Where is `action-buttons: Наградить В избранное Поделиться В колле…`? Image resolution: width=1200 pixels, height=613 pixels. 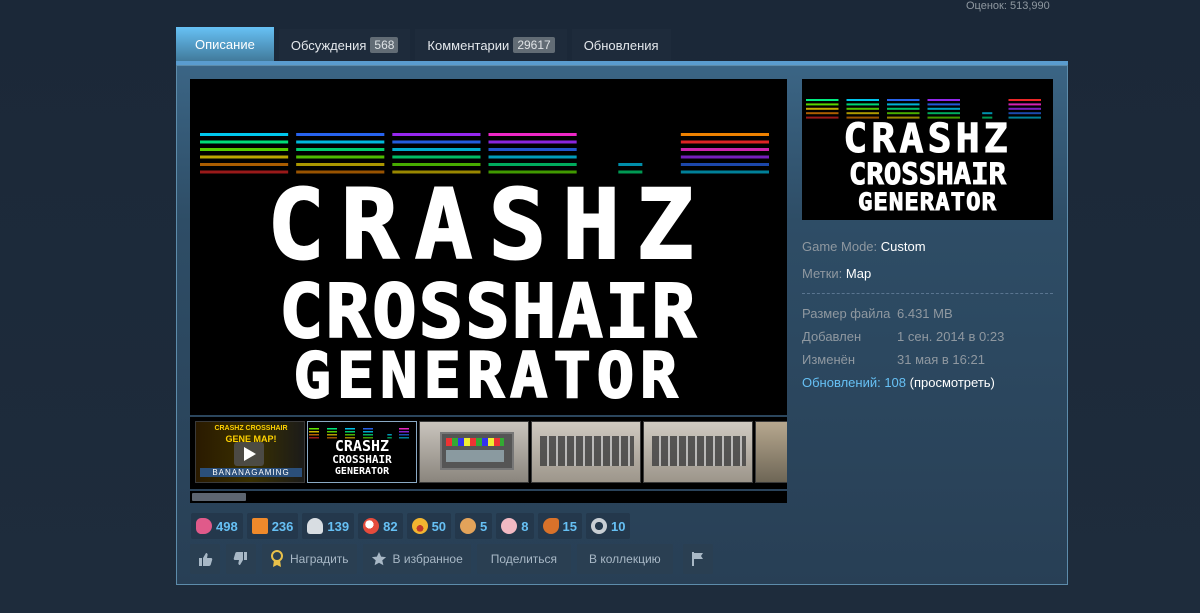 action-buttons: Наградить В избранное Поделиться В колле… is located at coordinates (451, 559).